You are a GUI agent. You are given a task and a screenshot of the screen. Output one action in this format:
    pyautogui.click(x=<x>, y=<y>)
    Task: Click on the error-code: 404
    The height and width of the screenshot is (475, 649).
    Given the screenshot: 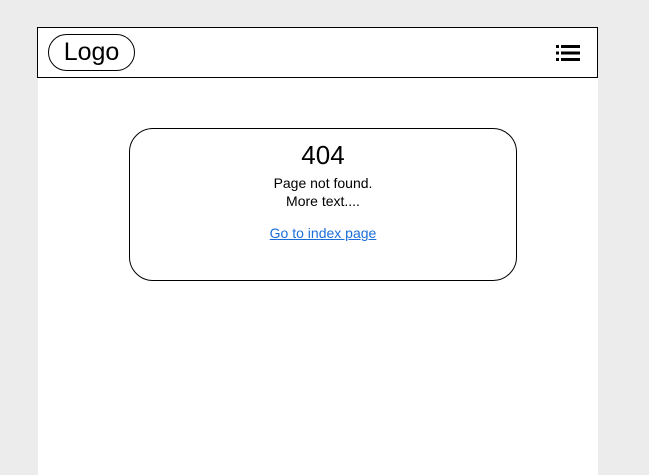 What is the action you would take?
    pyautogui.click(x=323, y=155)
    